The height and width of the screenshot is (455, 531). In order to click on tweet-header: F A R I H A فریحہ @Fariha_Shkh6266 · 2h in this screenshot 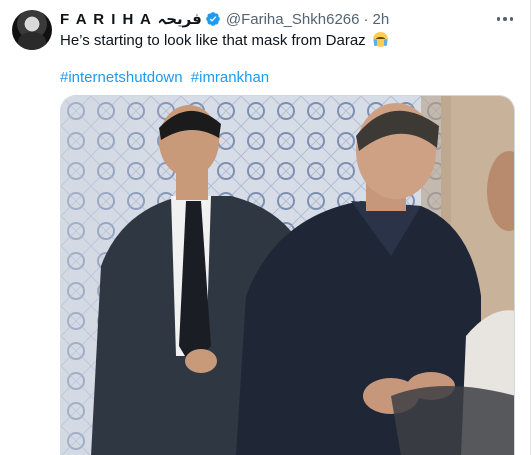, I will do `click(225, 19)`.